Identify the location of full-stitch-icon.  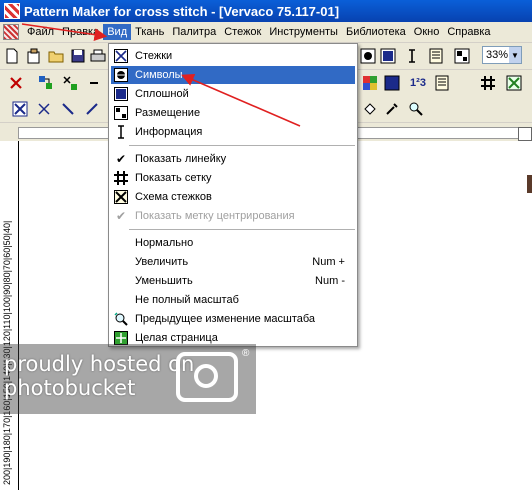
(20, 109).